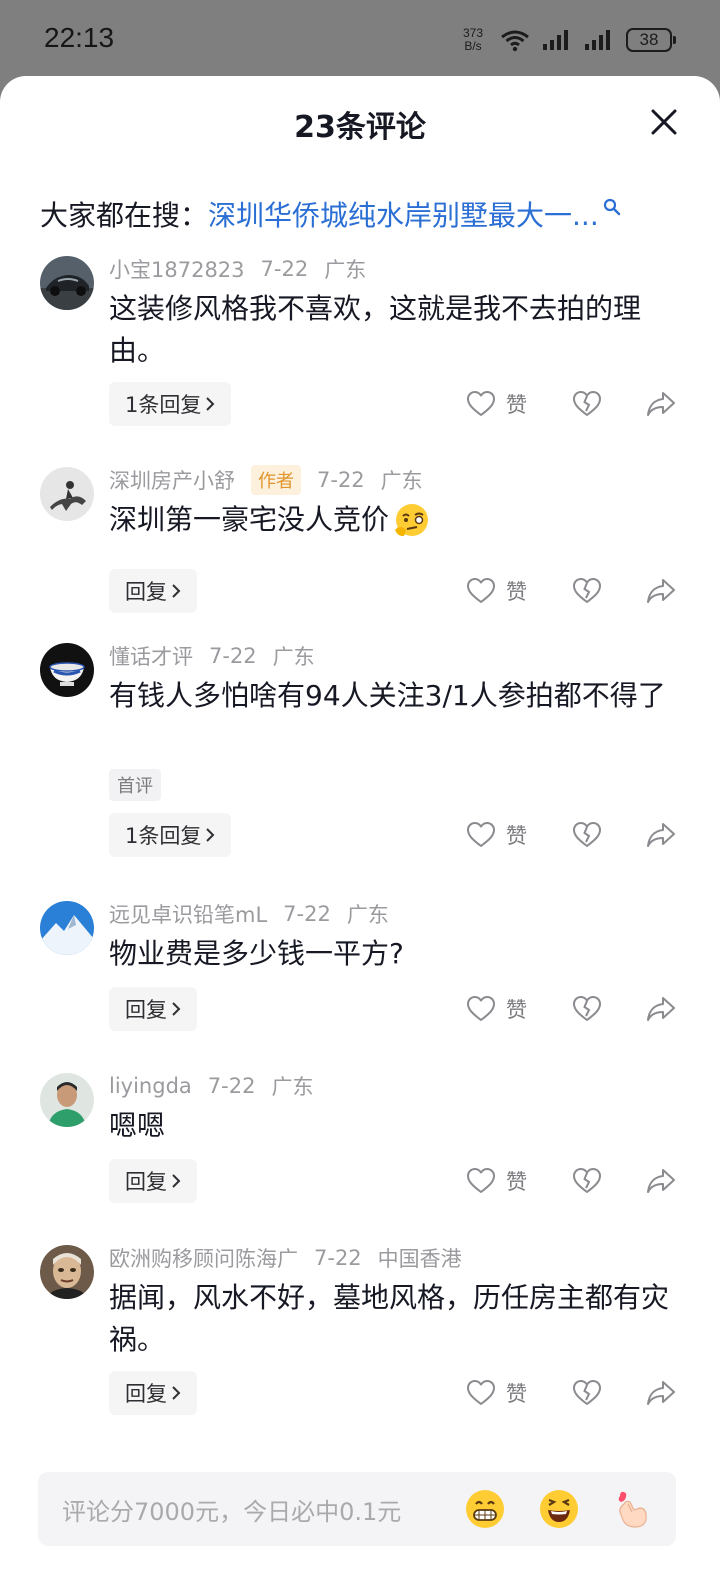 This screenshot has height=1582, width=720. Describe the element at coordinates (188, 914) in the screenshot. I see `username: 远见卓识铅笔mL` at that location.